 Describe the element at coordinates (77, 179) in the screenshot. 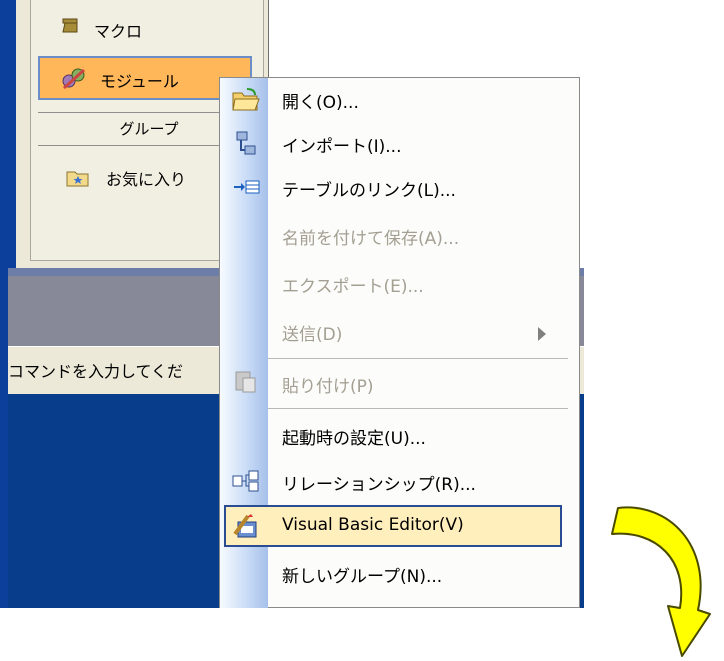

I see `favorites-folder-icon` at that location.